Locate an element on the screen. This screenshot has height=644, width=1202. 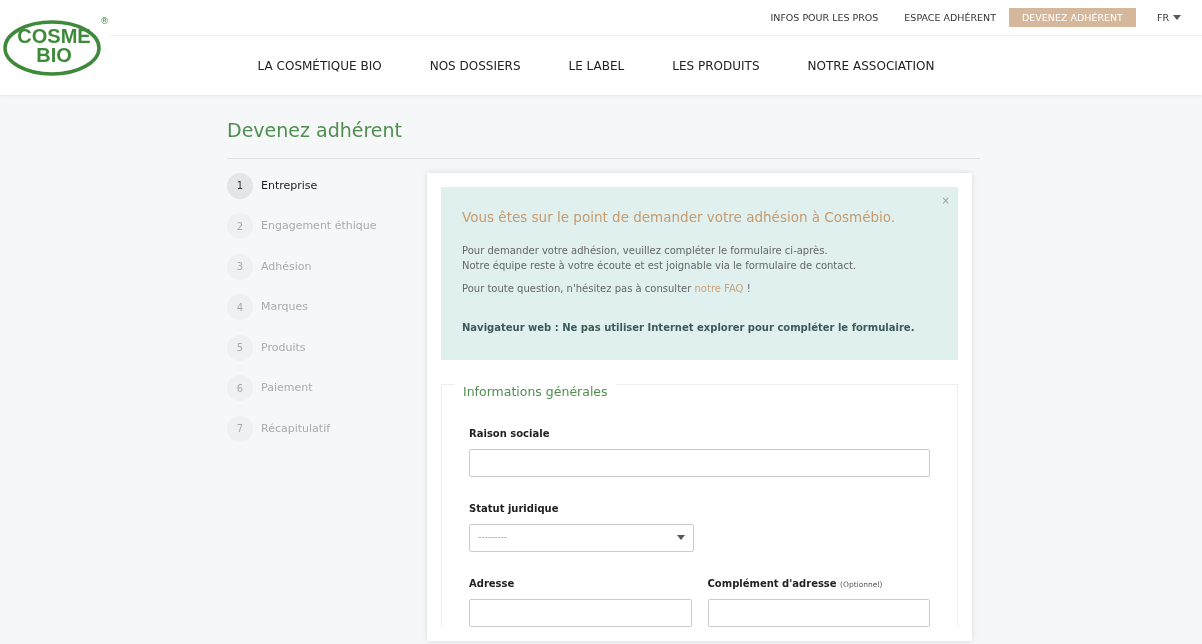
top-link: INFOS POUR LES PROS is located at coordinates (824, 17).